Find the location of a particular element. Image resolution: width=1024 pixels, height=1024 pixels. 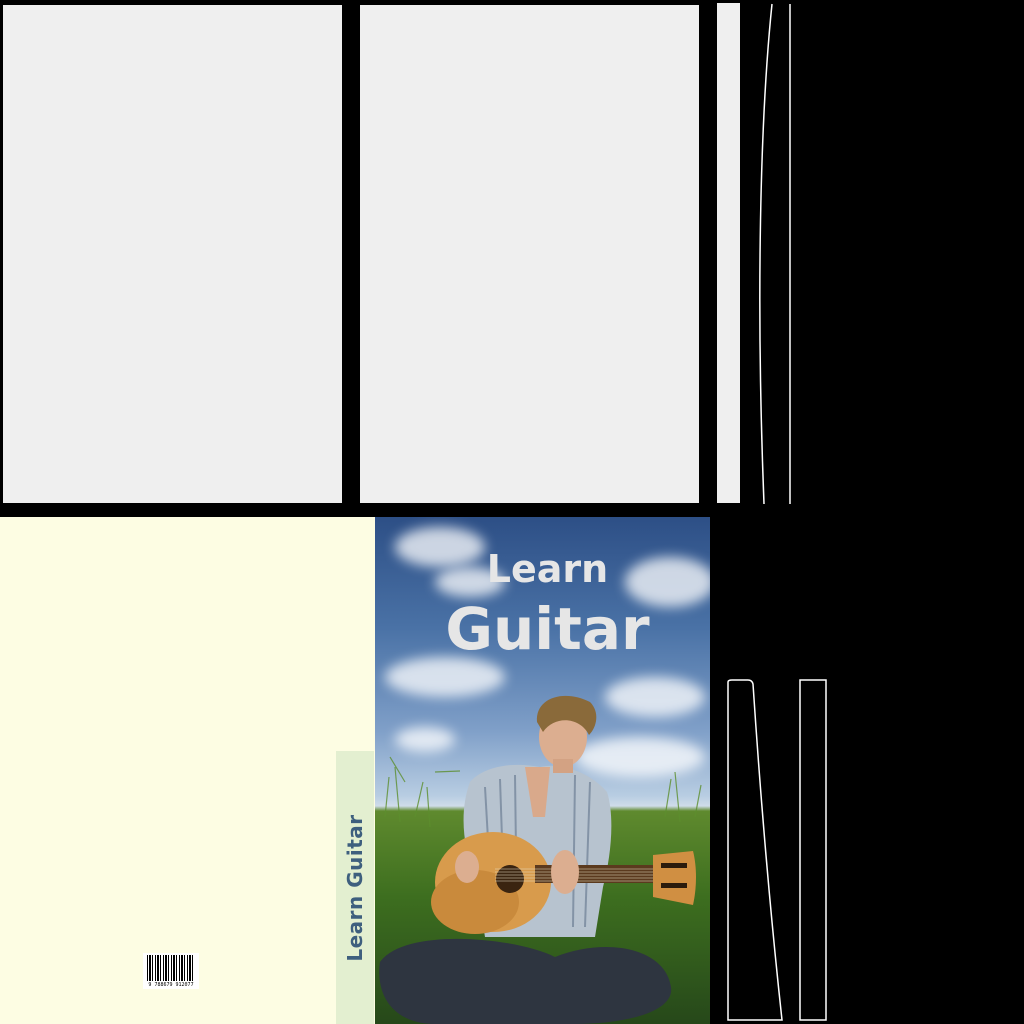

curved-outline-right is located at coordinates (813, 850).